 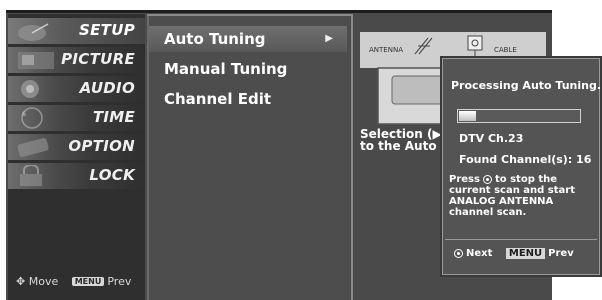 What do you see at coordinates (43, 281) in the screenshot?
I see `move-label: Move` at bounding box center [43, 281].